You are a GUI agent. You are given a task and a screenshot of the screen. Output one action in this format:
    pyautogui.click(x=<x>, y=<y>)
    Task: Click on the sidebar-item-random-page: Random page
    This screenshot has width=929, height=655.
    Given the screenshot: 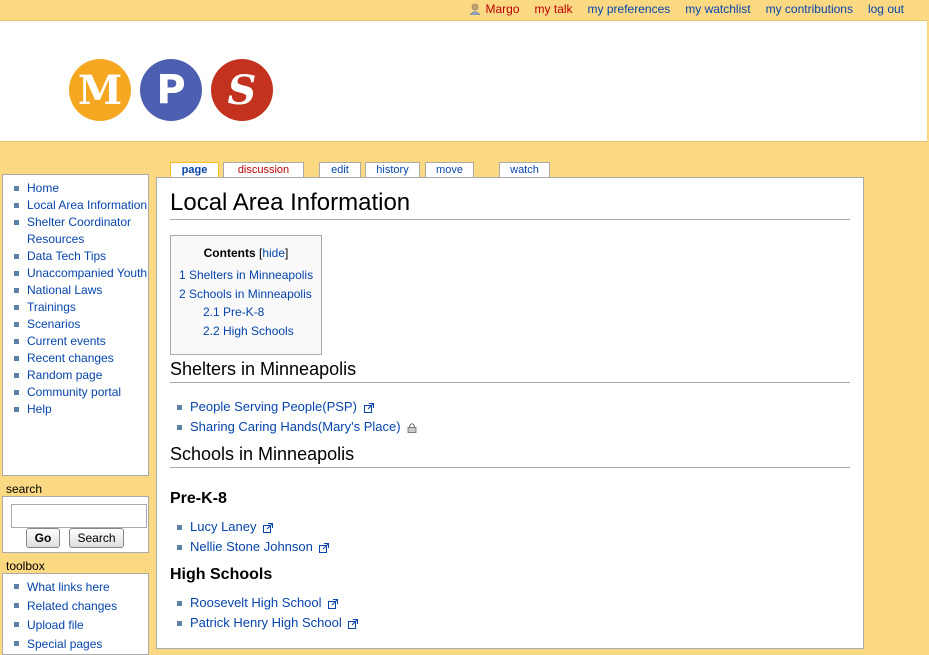 What is the action you would take?
    pyautogui.click(x=79, y=375)
    